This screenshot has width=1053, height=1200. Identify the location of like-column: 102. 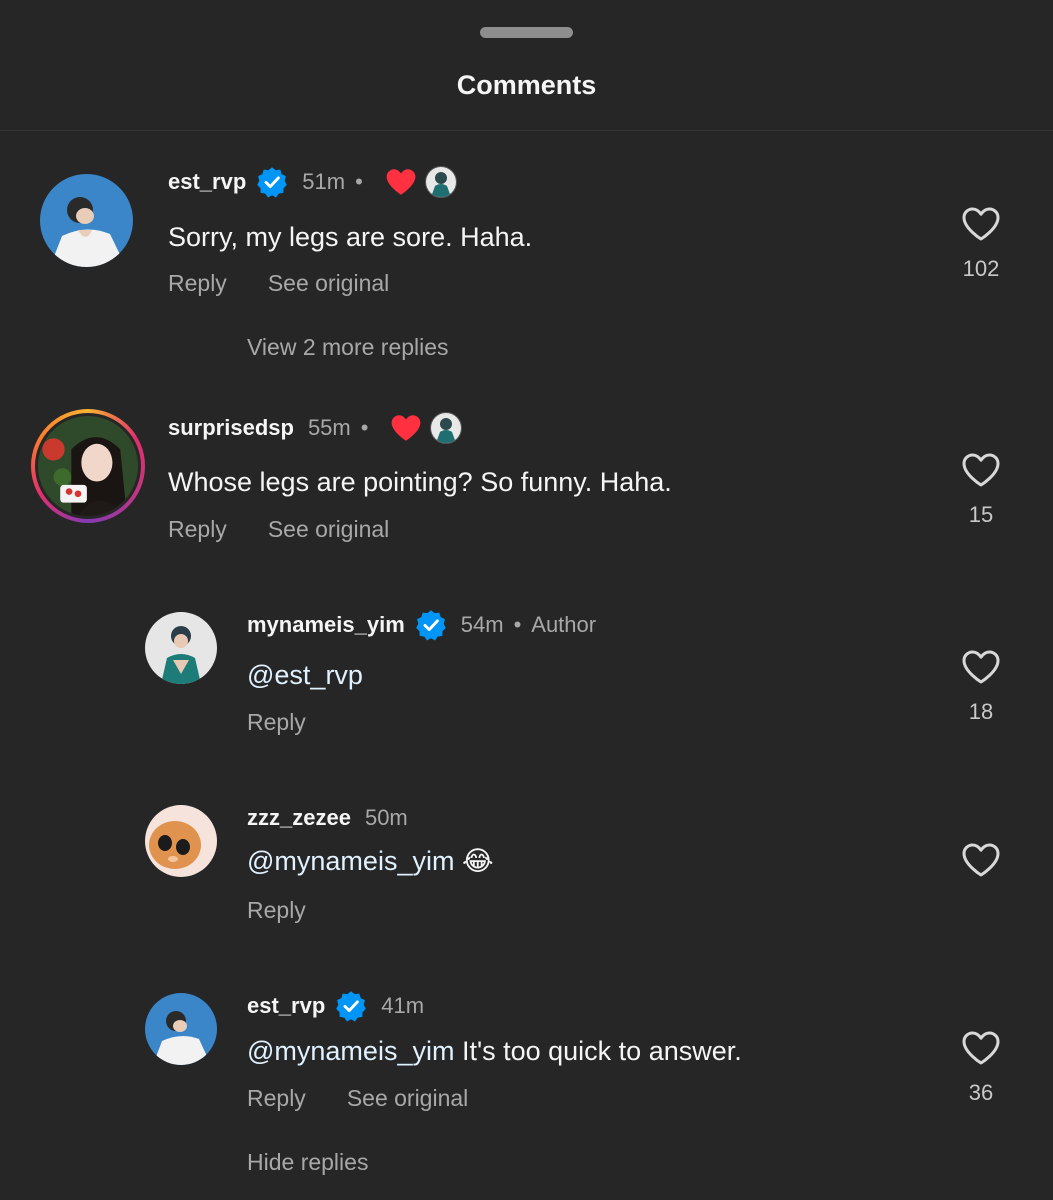
(981, 244).